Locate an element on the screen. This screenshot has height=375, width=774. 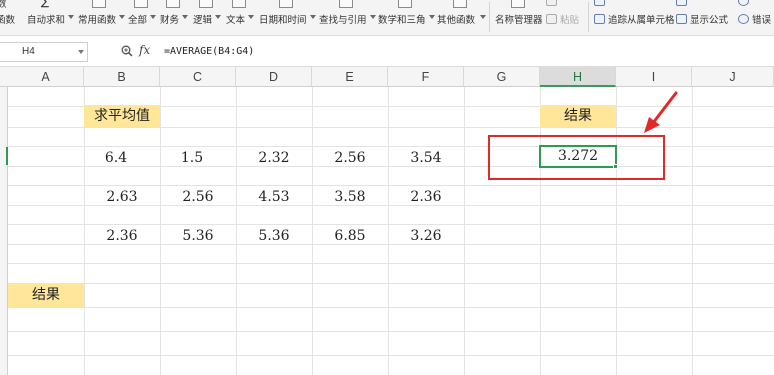
column-header-c: C is located at coordinates (198, 77).